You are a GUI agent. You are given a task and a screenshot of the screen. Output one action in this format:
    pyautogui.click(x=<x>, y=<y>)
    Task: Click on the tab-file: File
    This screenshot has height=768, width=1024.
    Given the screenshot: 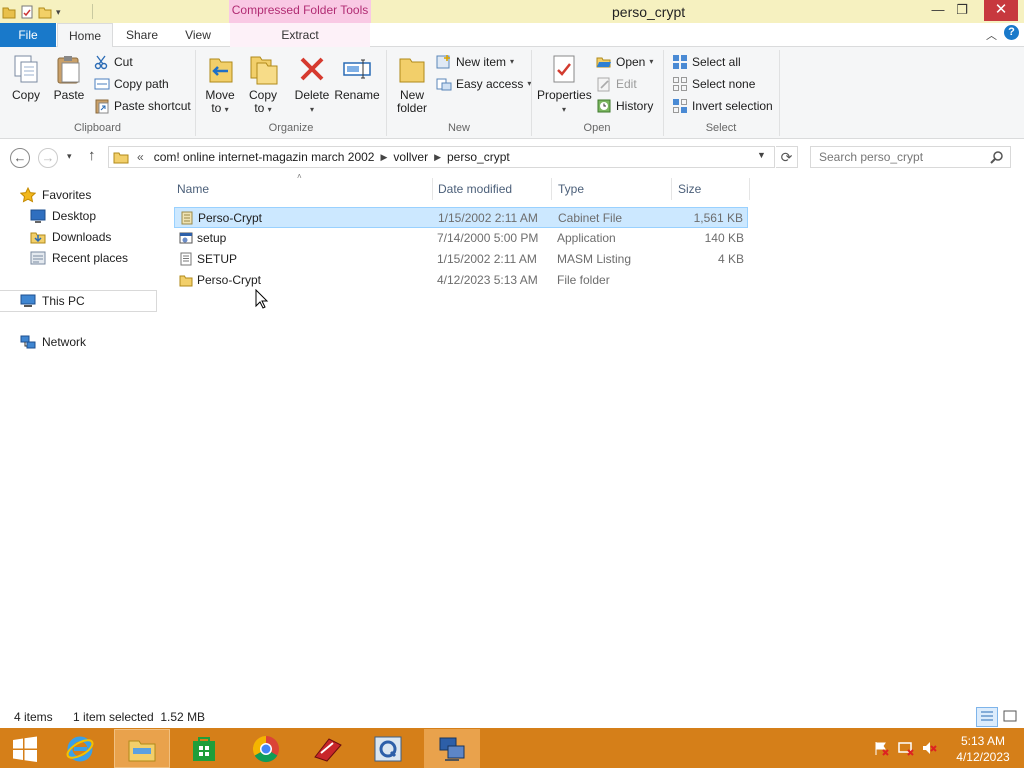 What is the action you would take?
    pyautogui.click(x=28, y=35)
    